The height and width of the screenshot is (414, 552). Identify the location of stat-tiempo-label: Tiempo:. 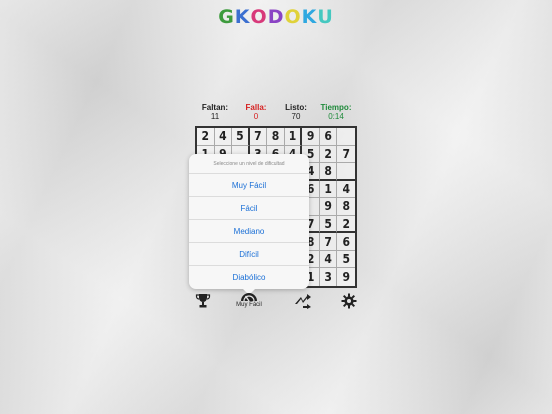
(336, 107).